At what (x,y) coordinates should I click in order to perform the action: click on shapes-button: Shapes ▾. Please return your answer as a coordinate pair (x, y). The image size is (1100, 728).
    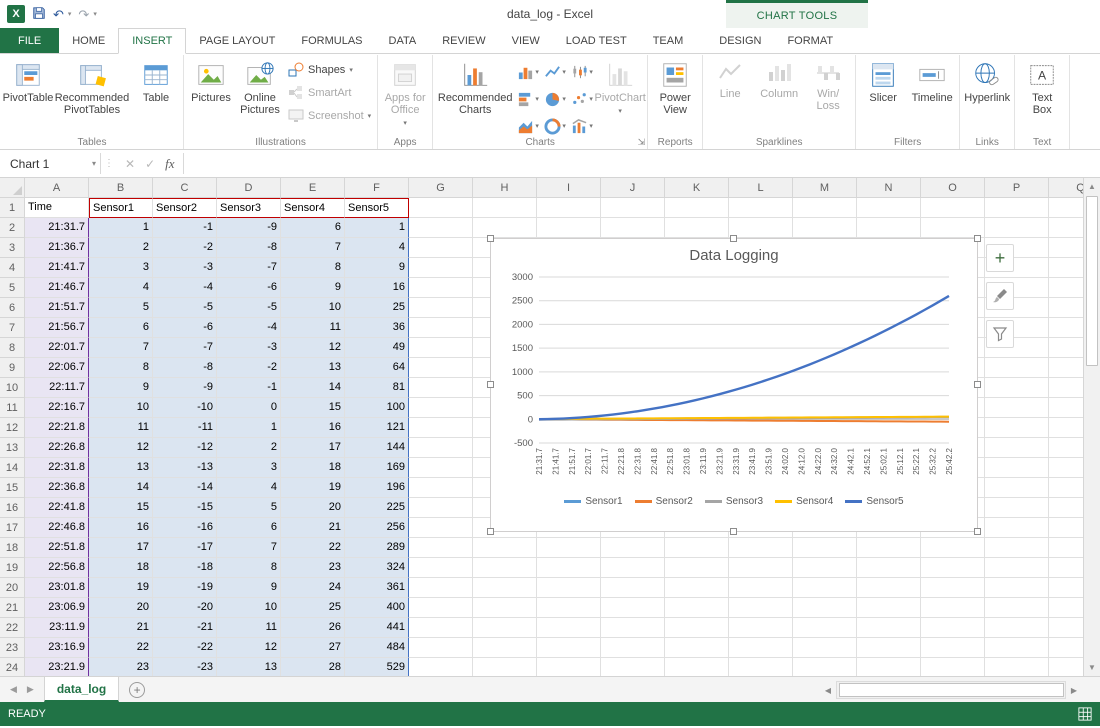
    Looking at the image, I should click on (329, 69).